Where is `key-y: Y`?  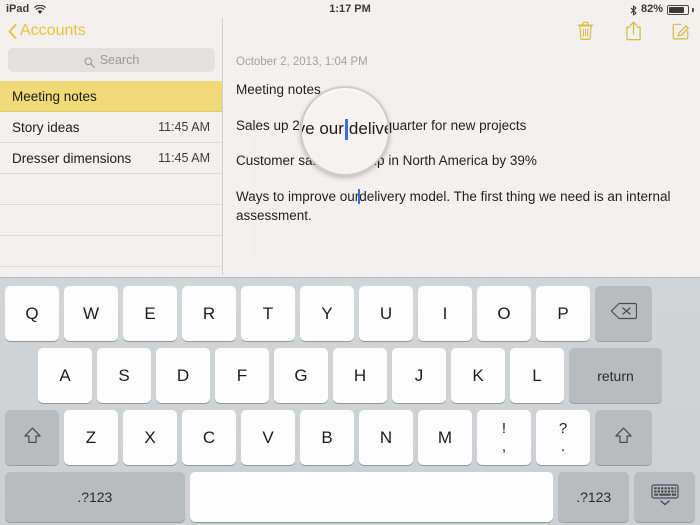 key-y: Y is located at coordinates (327, 313).